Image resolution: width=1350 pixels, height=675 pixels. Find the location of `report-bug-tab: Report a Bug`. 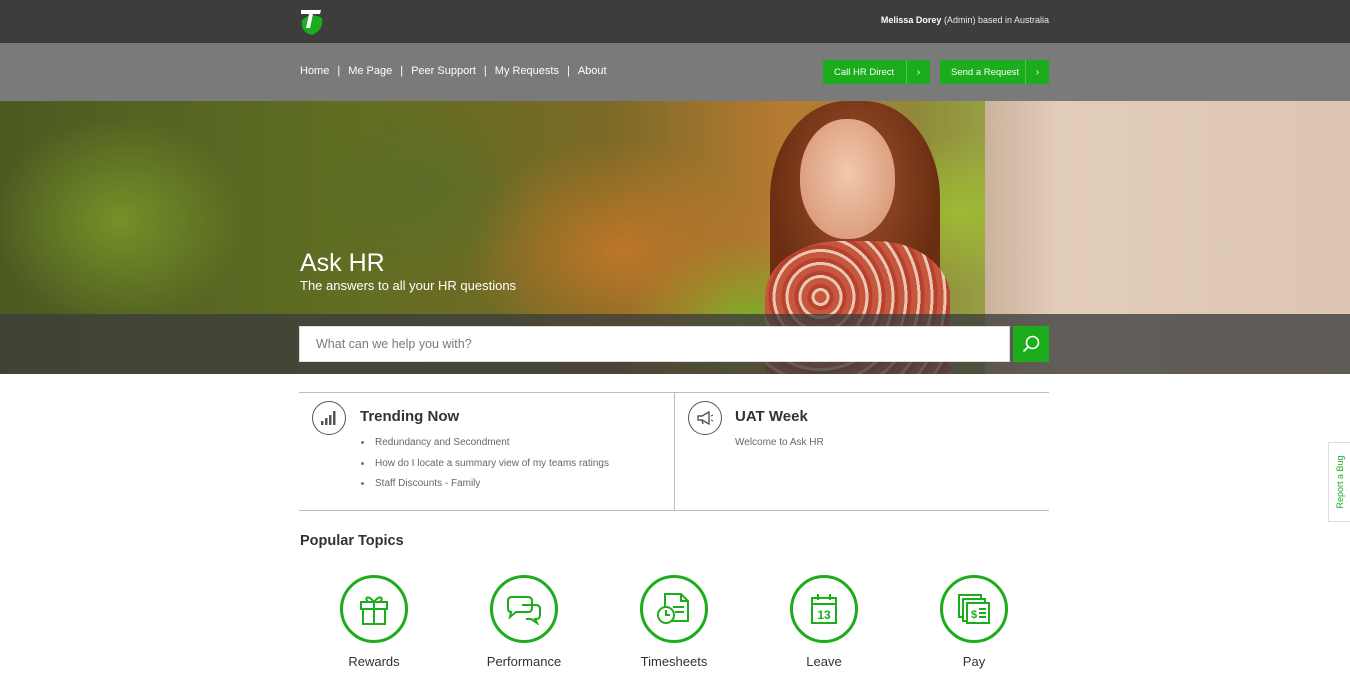

report-bug-tab: Report a Bug is located at coordinates (1339, 482).